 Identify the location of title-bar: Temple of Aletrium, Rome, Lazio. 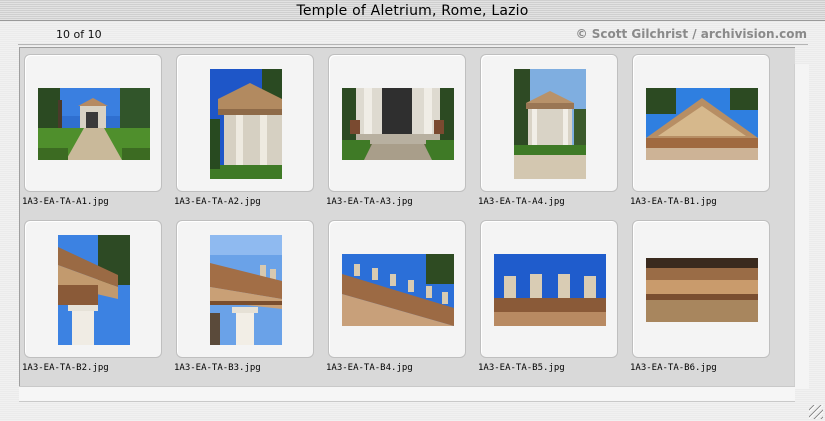
(412, 10).